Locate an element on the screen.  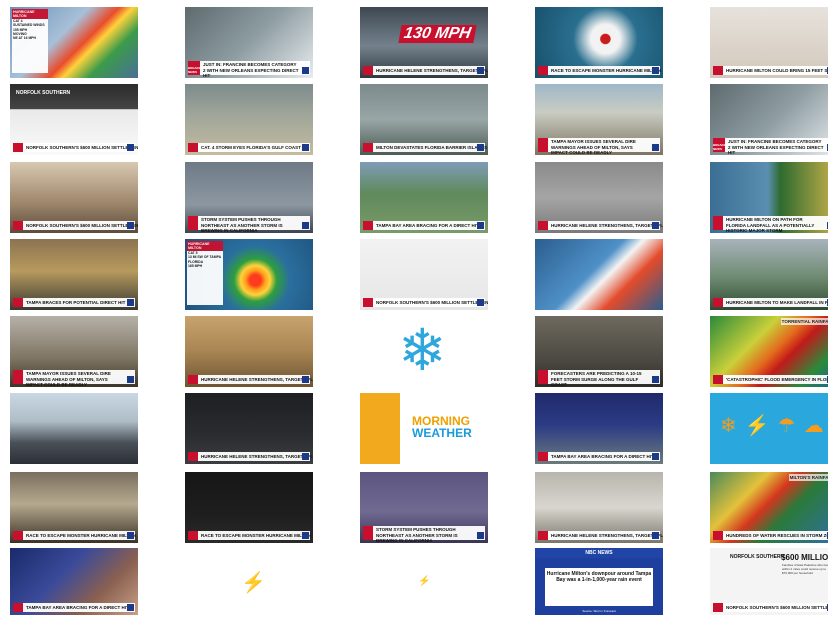
weather-icon-row: ❄ ⚡ ☂ ☁ is located at coordinates (772, 425).